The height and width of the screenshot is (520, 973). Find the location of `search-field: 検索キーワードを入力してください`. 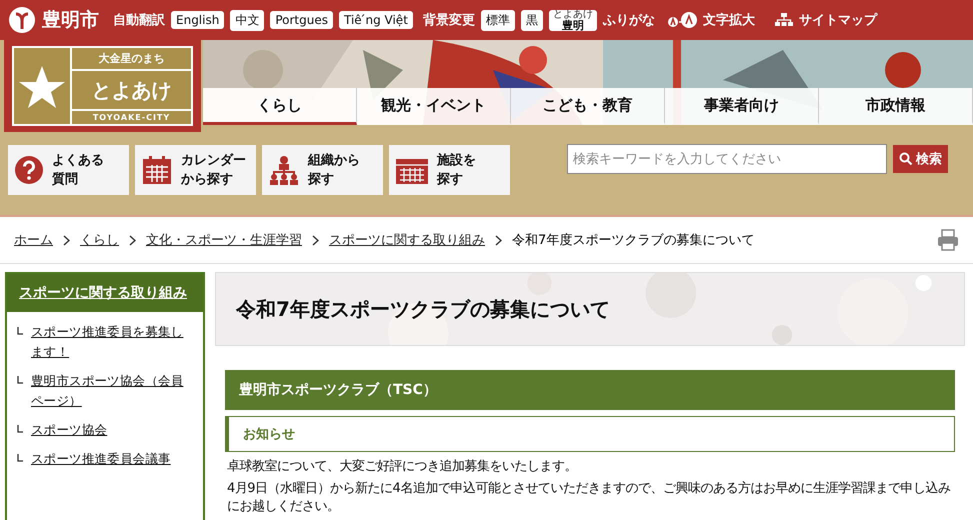

search-field: 検索キーワードを入力してください is located at coordinates (727, 159).